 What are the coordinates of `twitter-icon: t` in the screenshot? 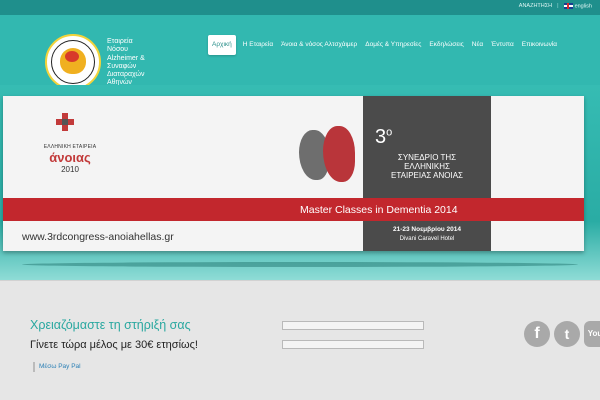 It's located at (567, 334).